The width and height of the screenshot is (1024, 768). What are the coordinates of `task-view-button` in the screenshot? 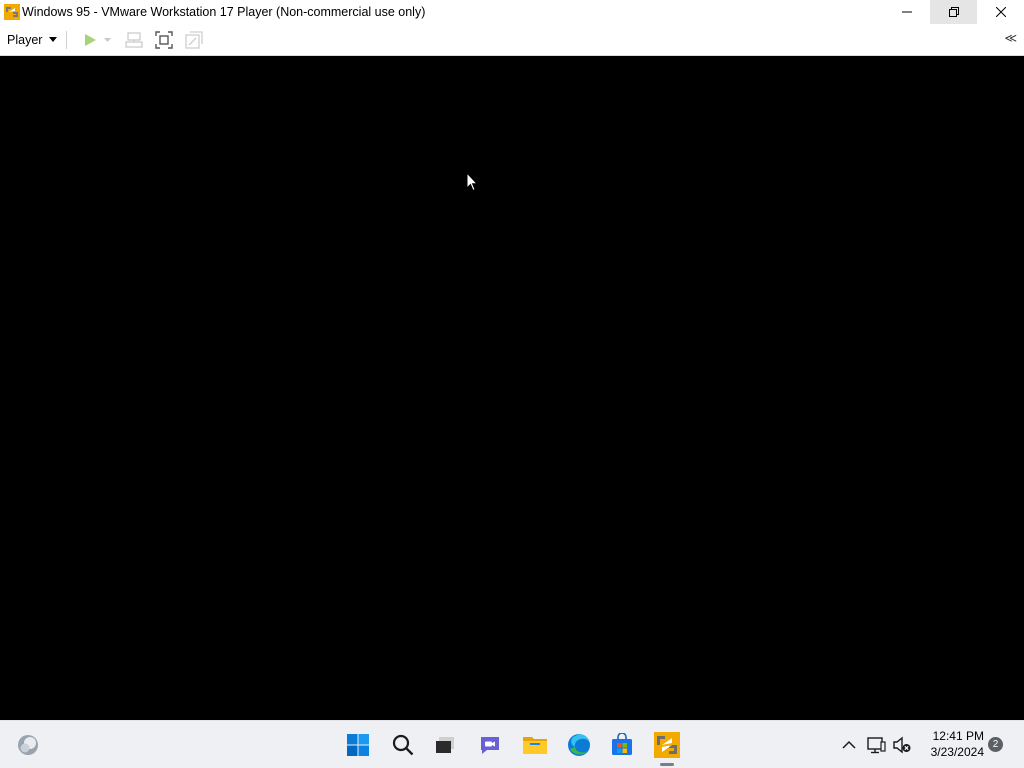 It's located at (445, 745).